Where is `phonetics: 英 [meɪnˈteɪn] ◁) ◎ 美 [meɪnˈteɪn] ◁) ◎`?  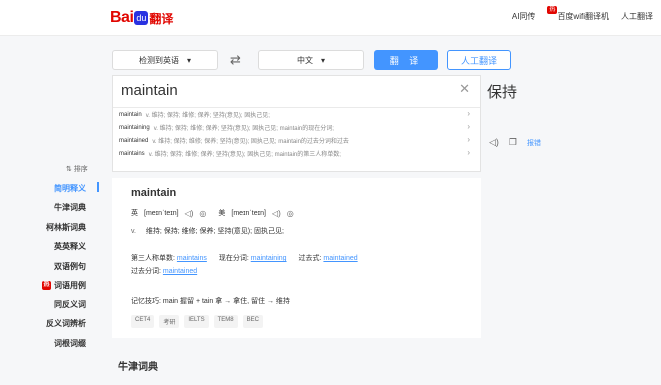 phonetics: 英 [meɪnˈteɪn] ◁) ◎ 美 [meɪnˈteɪn] ◁) ◎ is located at coordinates (212, 213).